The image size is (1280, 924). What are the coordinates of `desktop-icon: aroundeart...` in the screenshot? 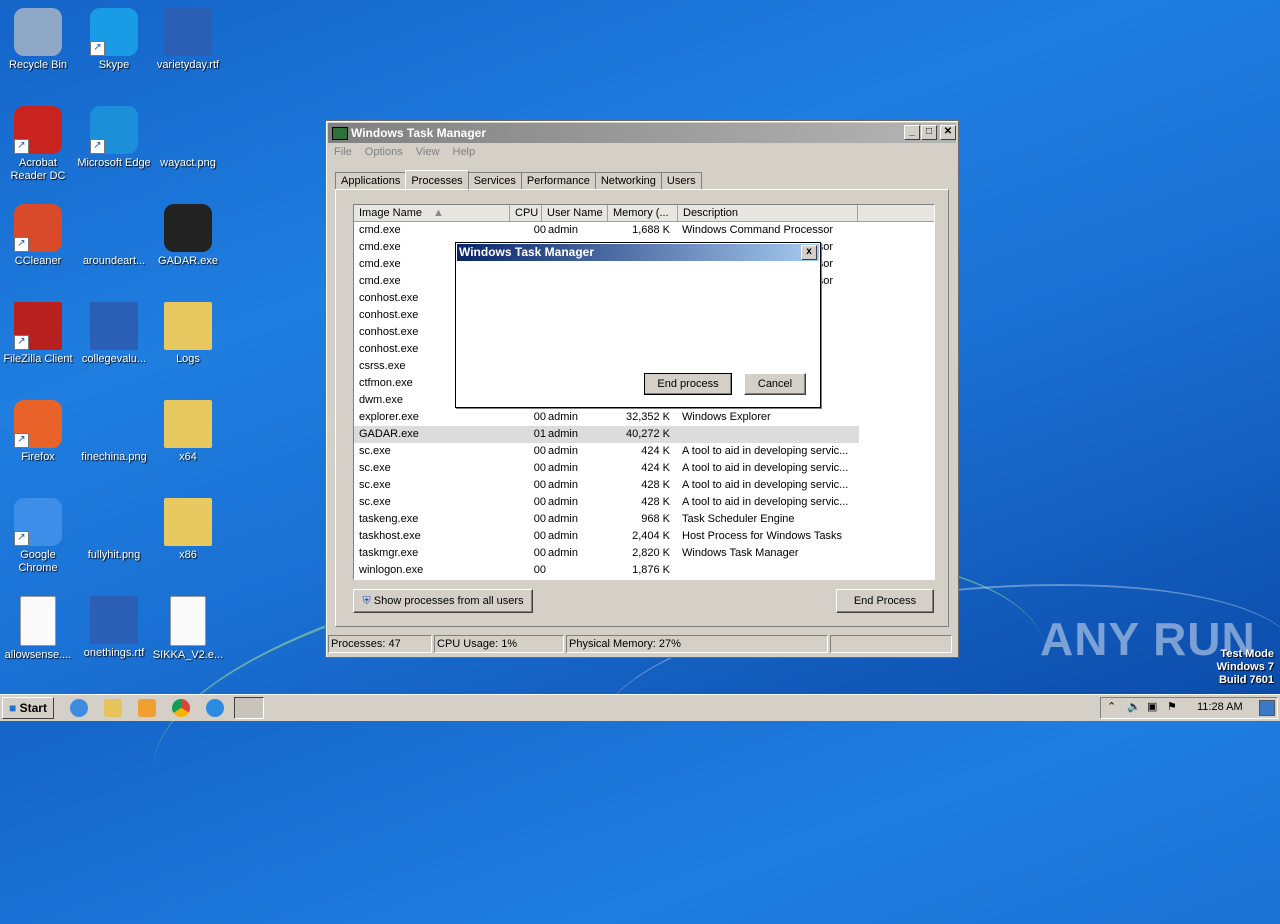 It's located at (114, 236).